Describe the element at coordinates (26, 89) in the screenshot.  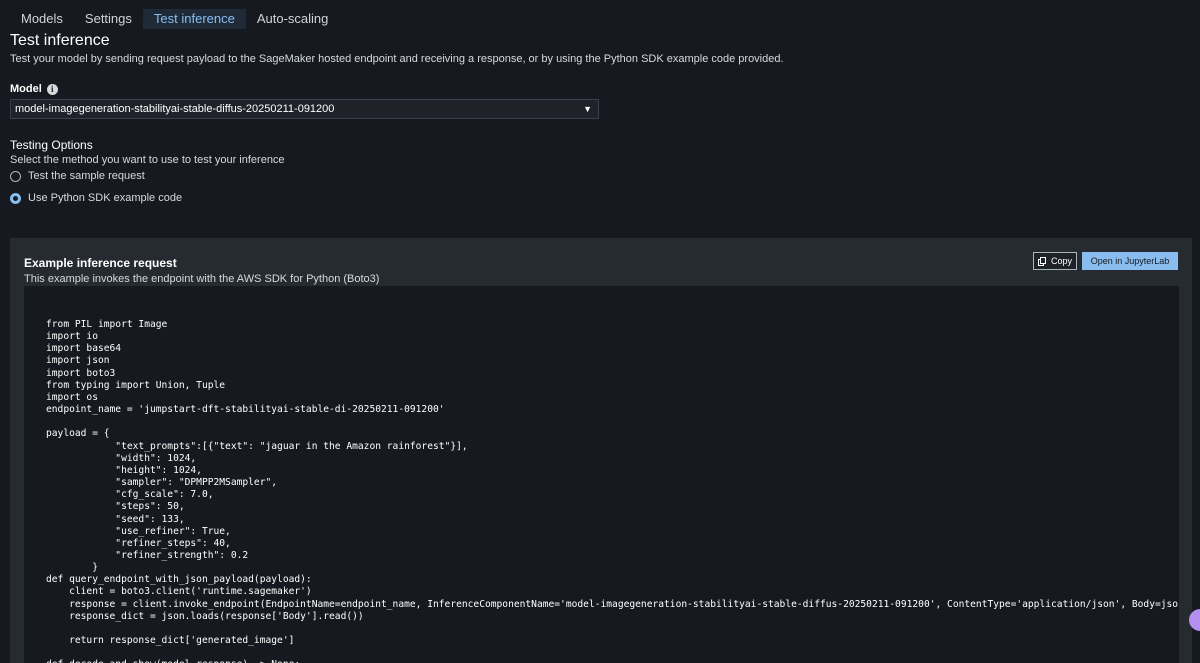
I see `model-label: Model` at that location.